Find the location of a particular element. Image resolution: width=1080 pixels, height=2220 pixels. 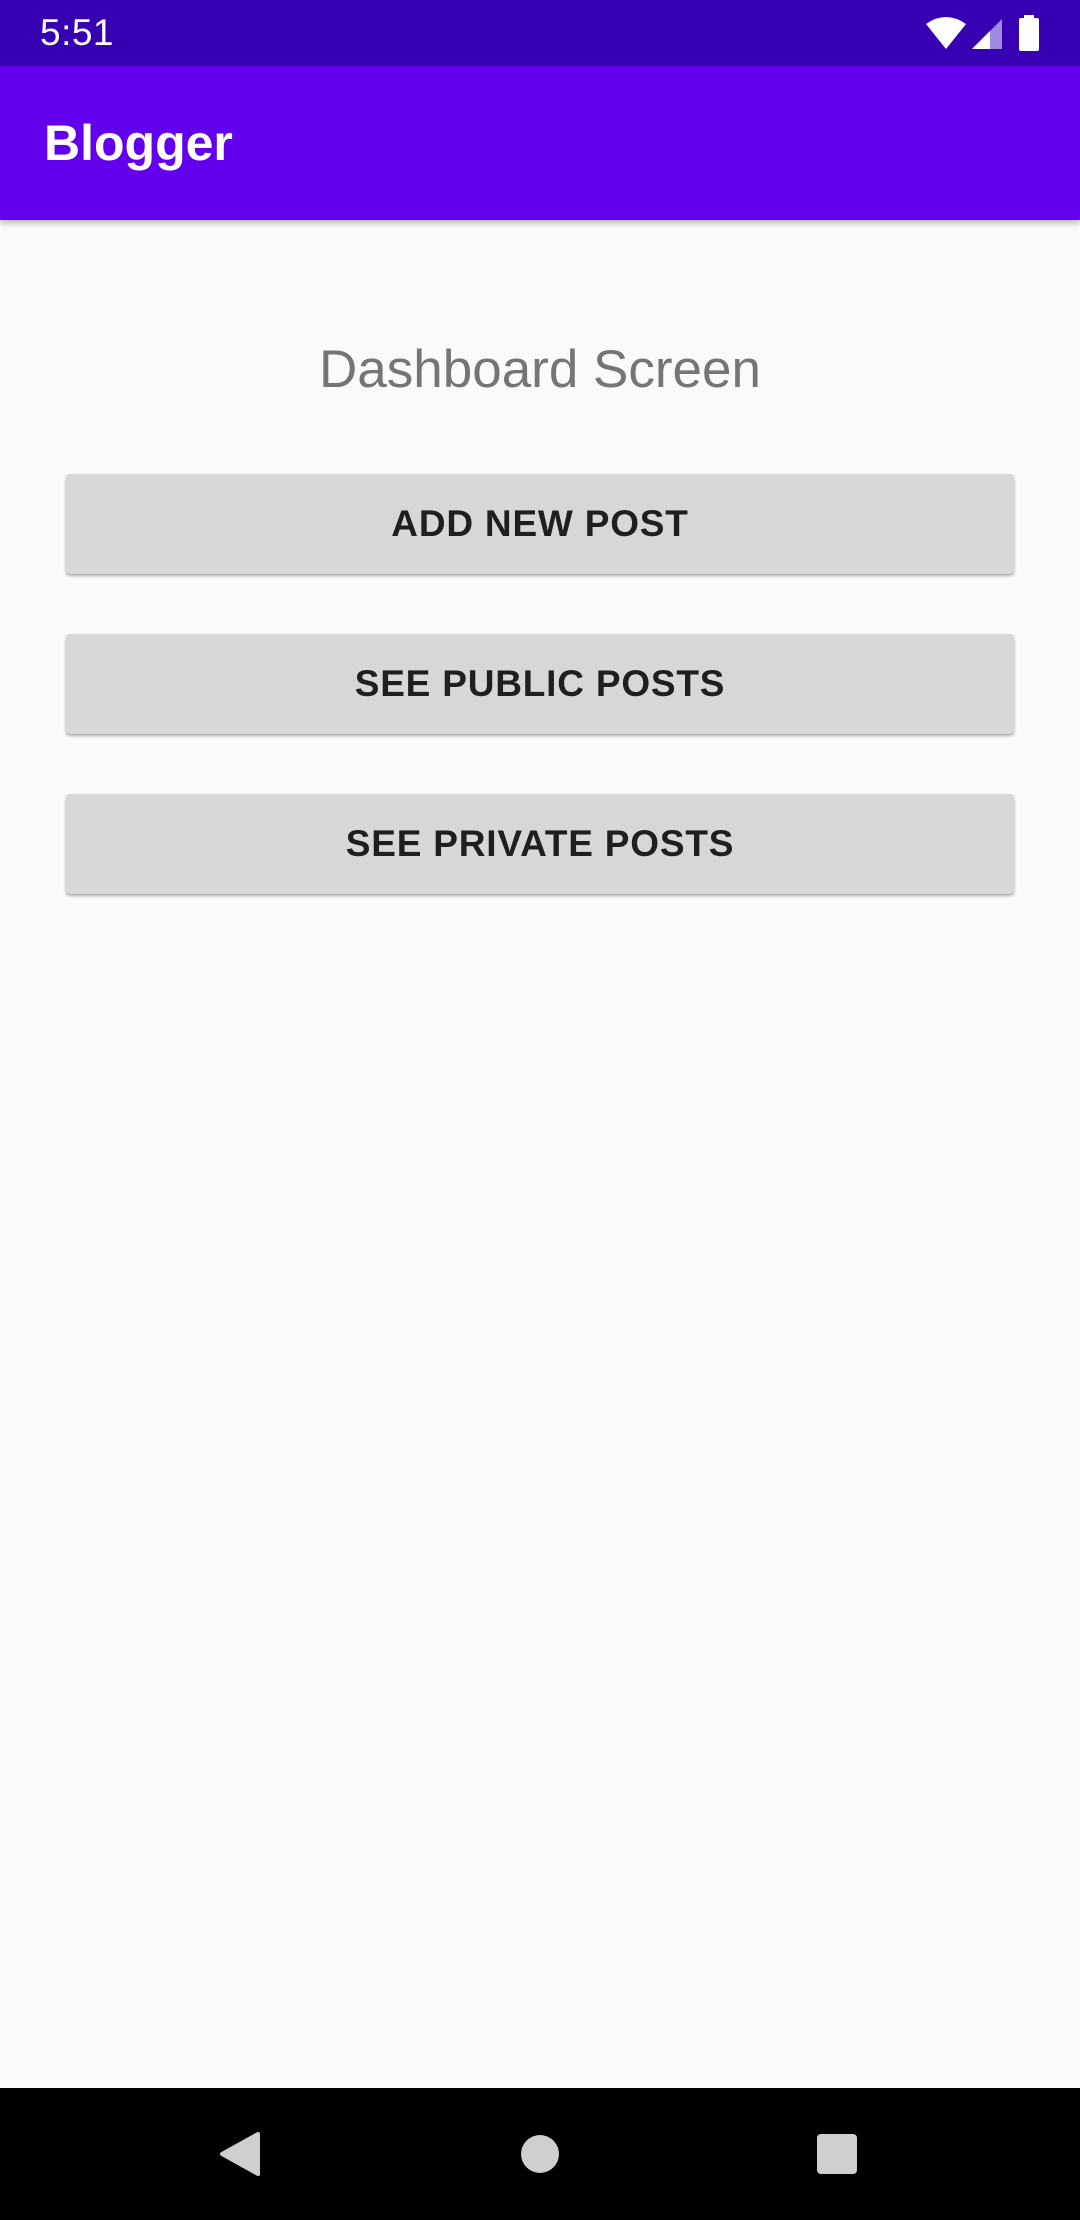

wifi-icon is located at coordinates (946, 33).